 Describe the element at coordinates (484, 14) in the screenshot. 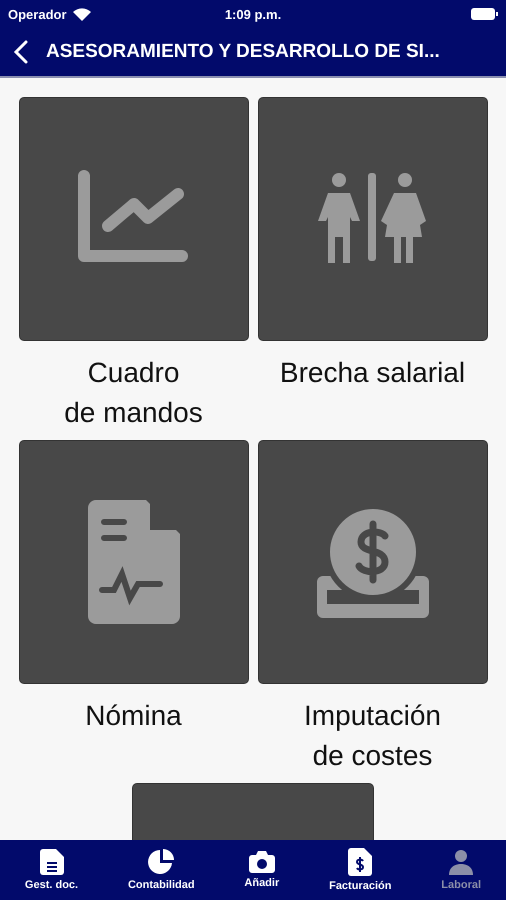

I see `battery-icon` at that location.